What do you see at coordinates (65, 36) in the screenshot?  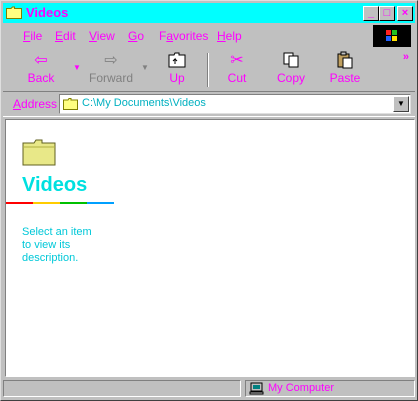 I see `menu-edit: Edit` at bounding box center [65, 36].